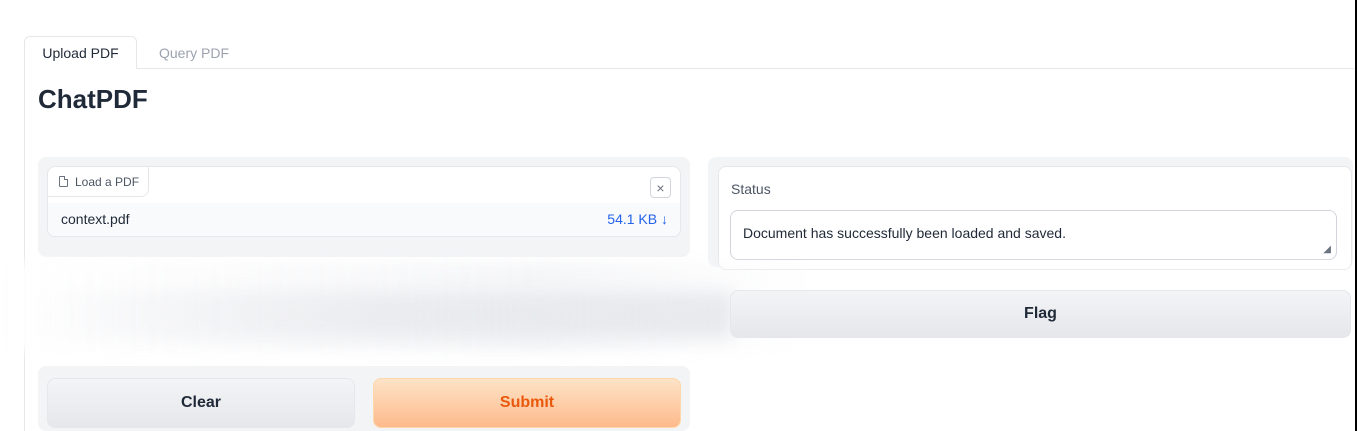 The image size is (1358, 431). What do you see at coordinates (1040, 314) in the screenshot?
I see `flag-button: Flag` at bounding box center [1040, 314].